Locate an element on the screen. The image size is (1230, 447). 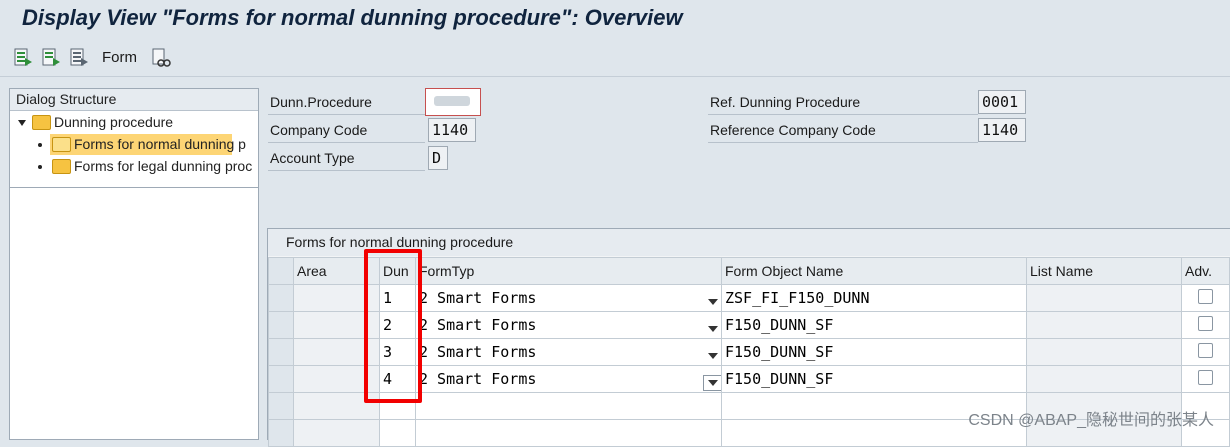
company-code-field: 1140 is located at coordinates (452, 130).